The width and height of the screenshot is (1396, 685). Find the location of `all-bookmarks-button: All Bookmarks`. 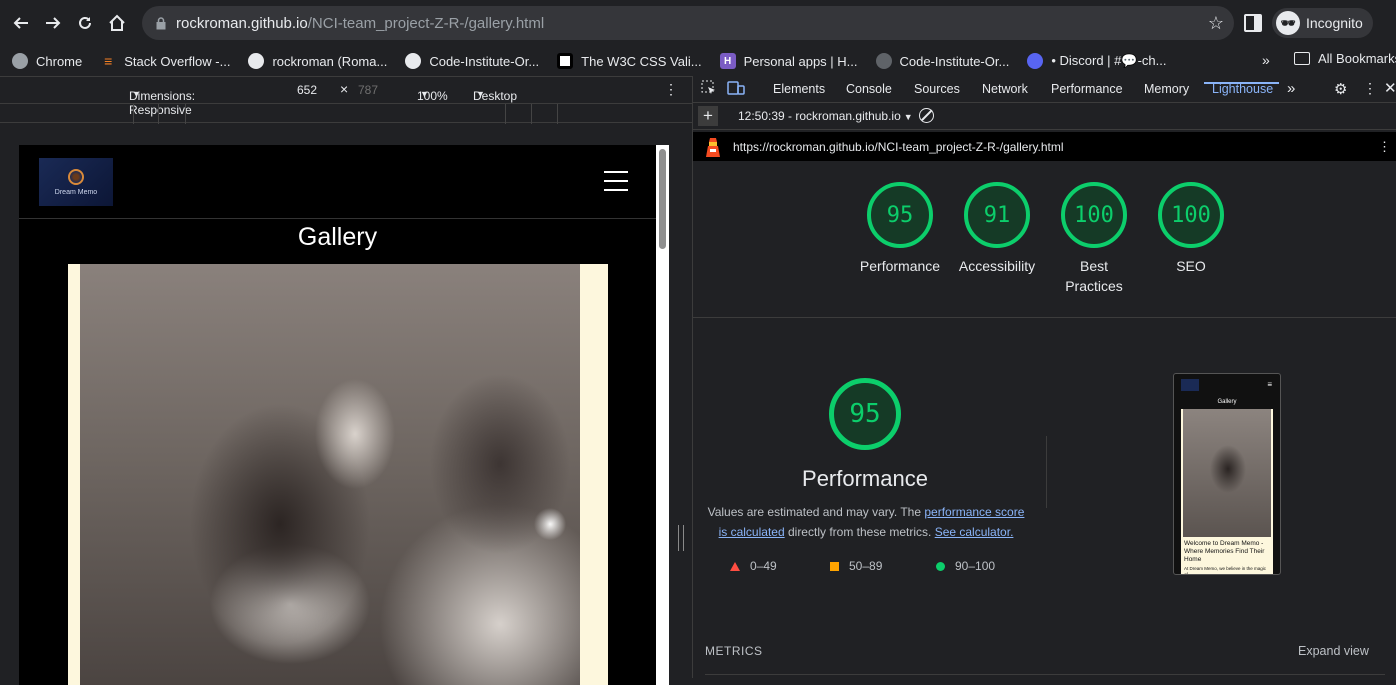

all-bookmarks-button: All Bookmarks is located at coordinates (1345, 58).